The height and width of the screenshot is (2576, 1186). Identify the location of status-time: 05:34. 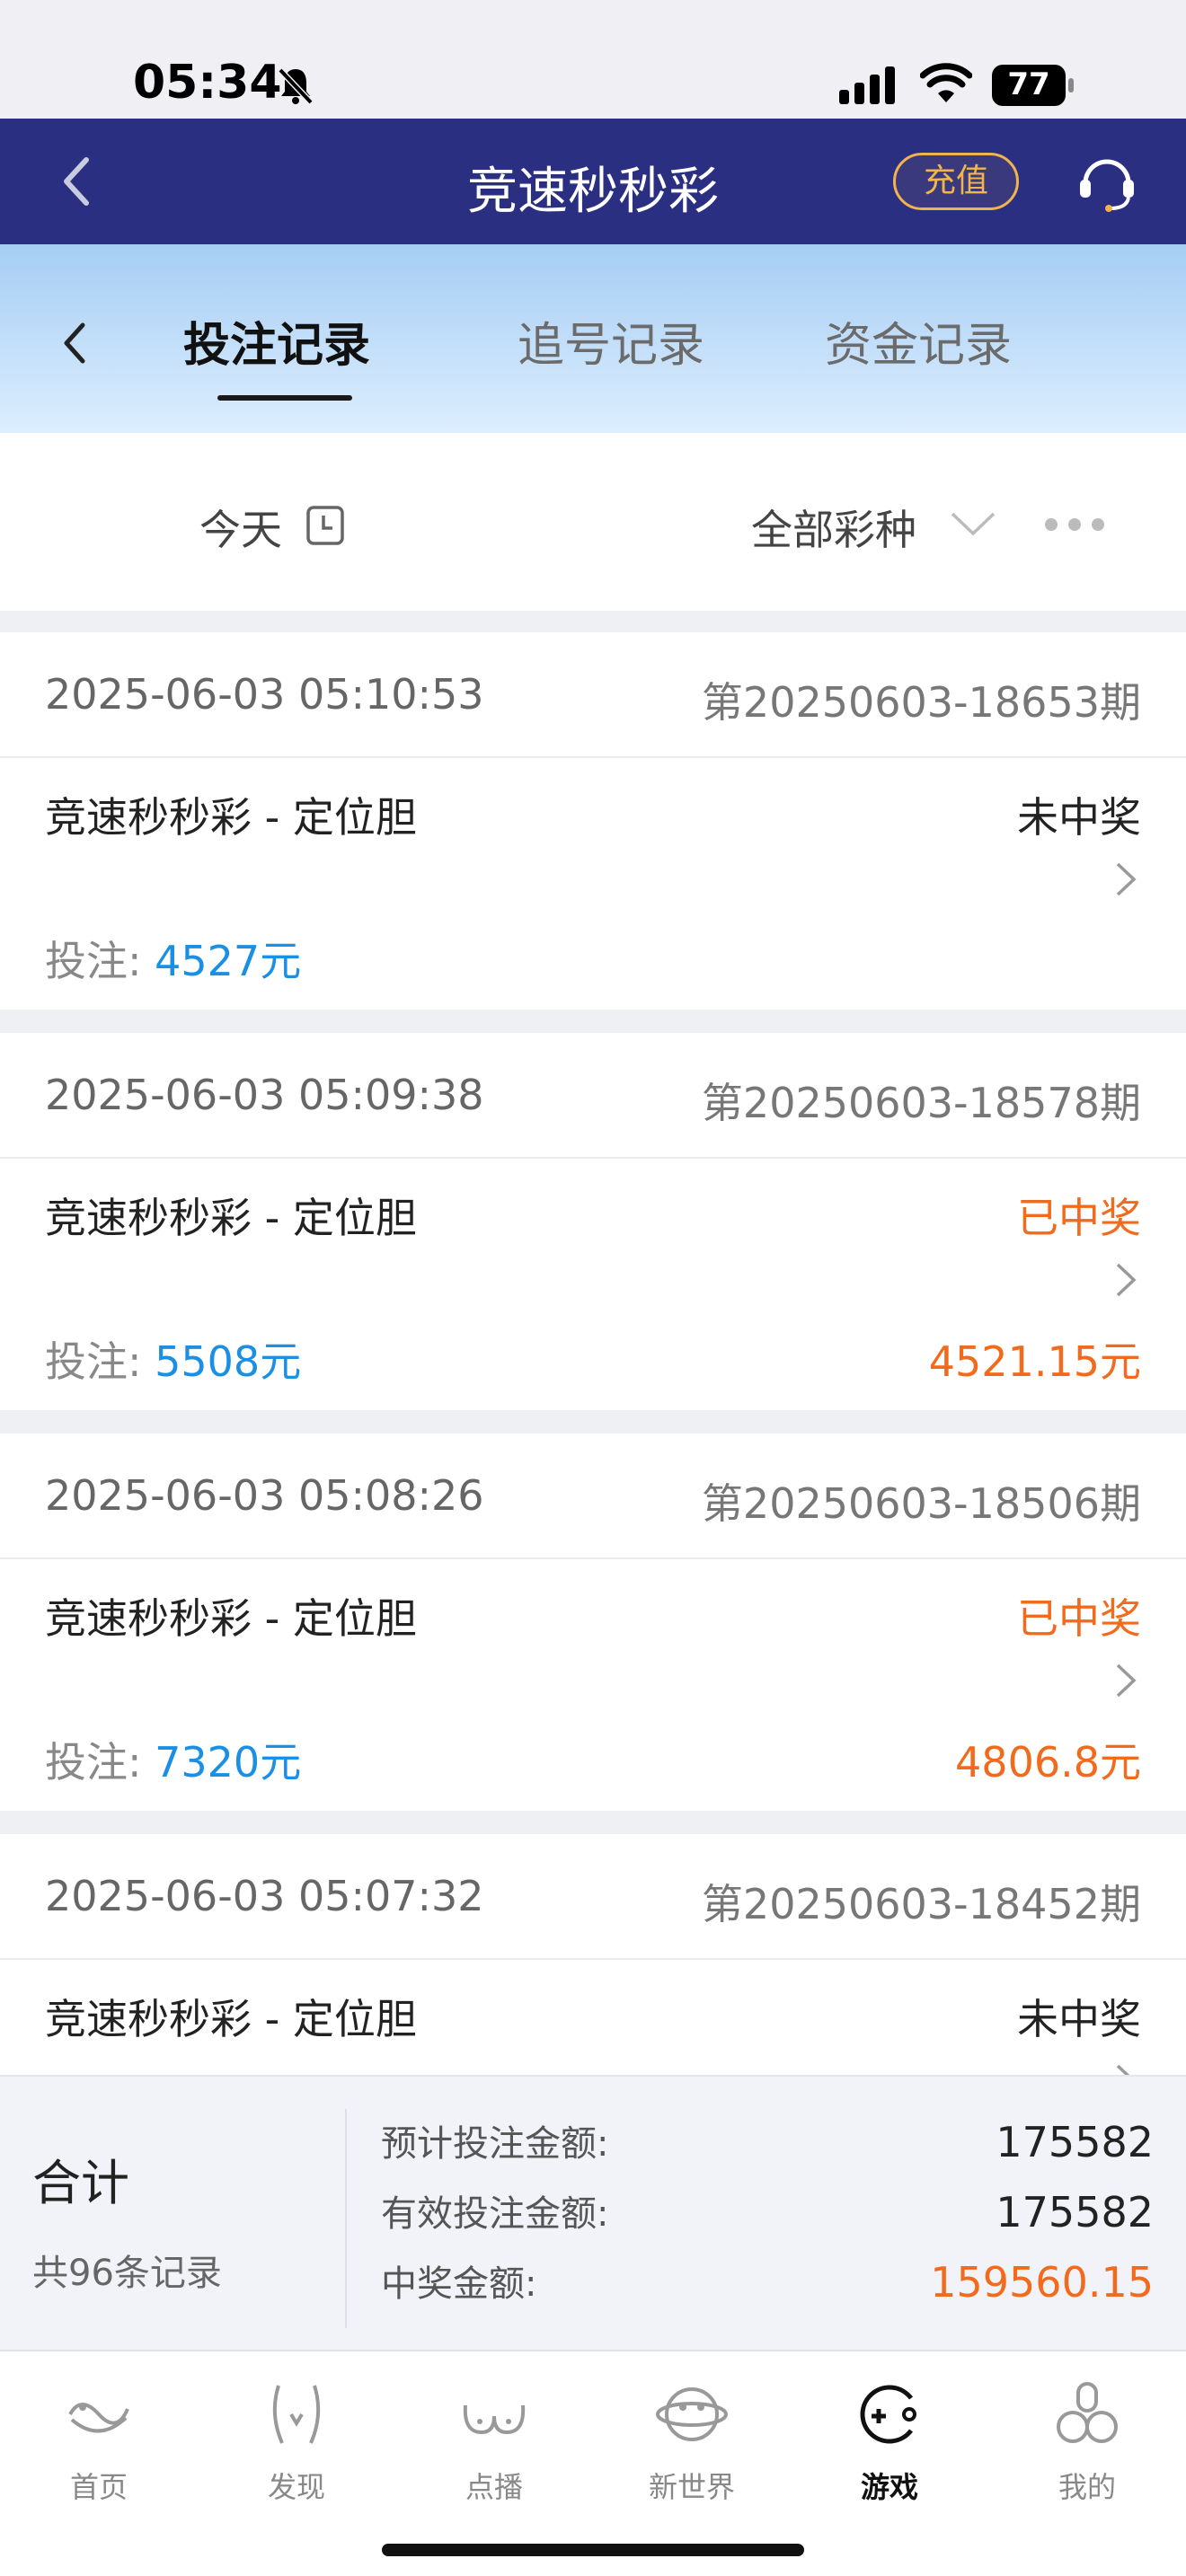
(207, 83).